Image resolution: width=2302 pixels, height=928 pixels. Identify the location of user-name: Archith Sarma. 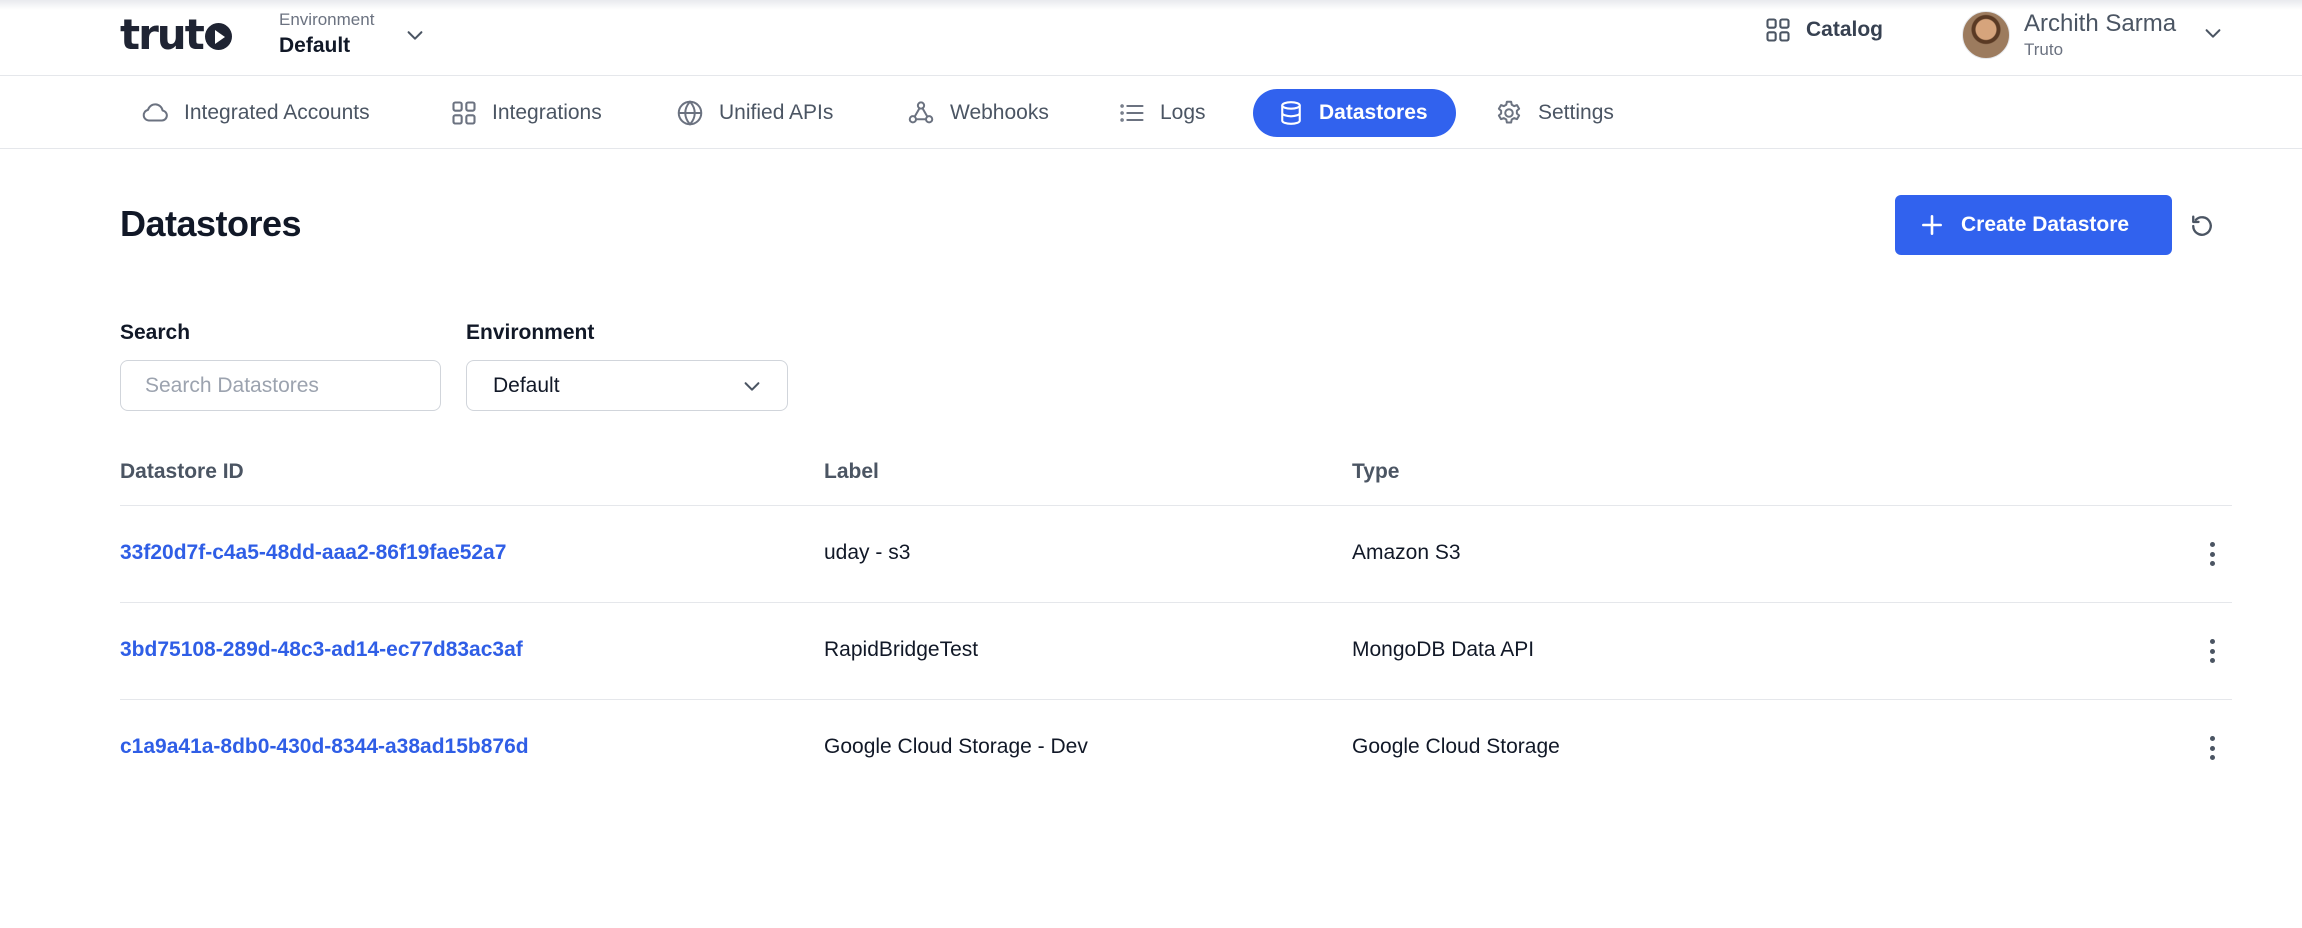
(2100, 23).